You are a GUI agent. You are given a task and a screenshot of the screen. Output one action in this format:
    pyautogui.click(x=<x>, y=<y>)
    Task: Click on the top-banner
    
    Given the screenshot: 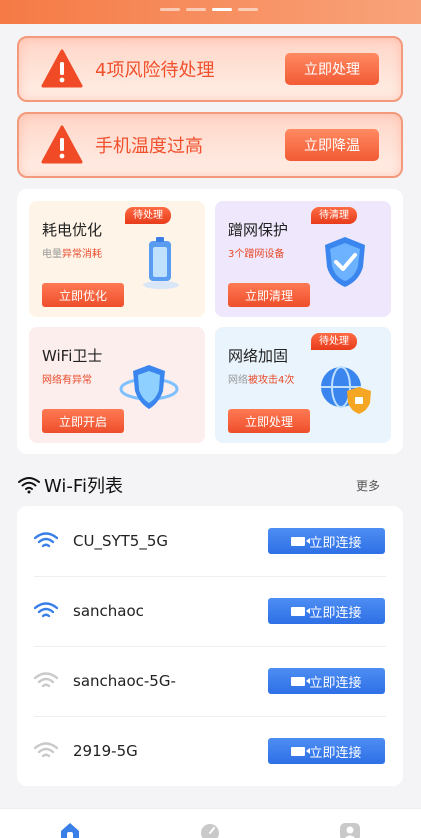 What is the action you would take?
    pyautogui.click(x=210, y=12)
    